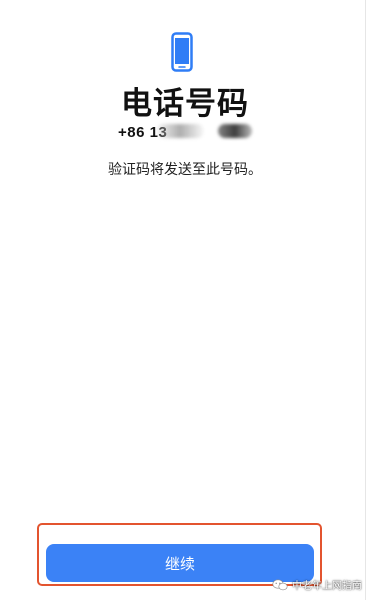 The image size is (370, 600). I want to click on watermark: 中老年上网指南, so click(317, 584).